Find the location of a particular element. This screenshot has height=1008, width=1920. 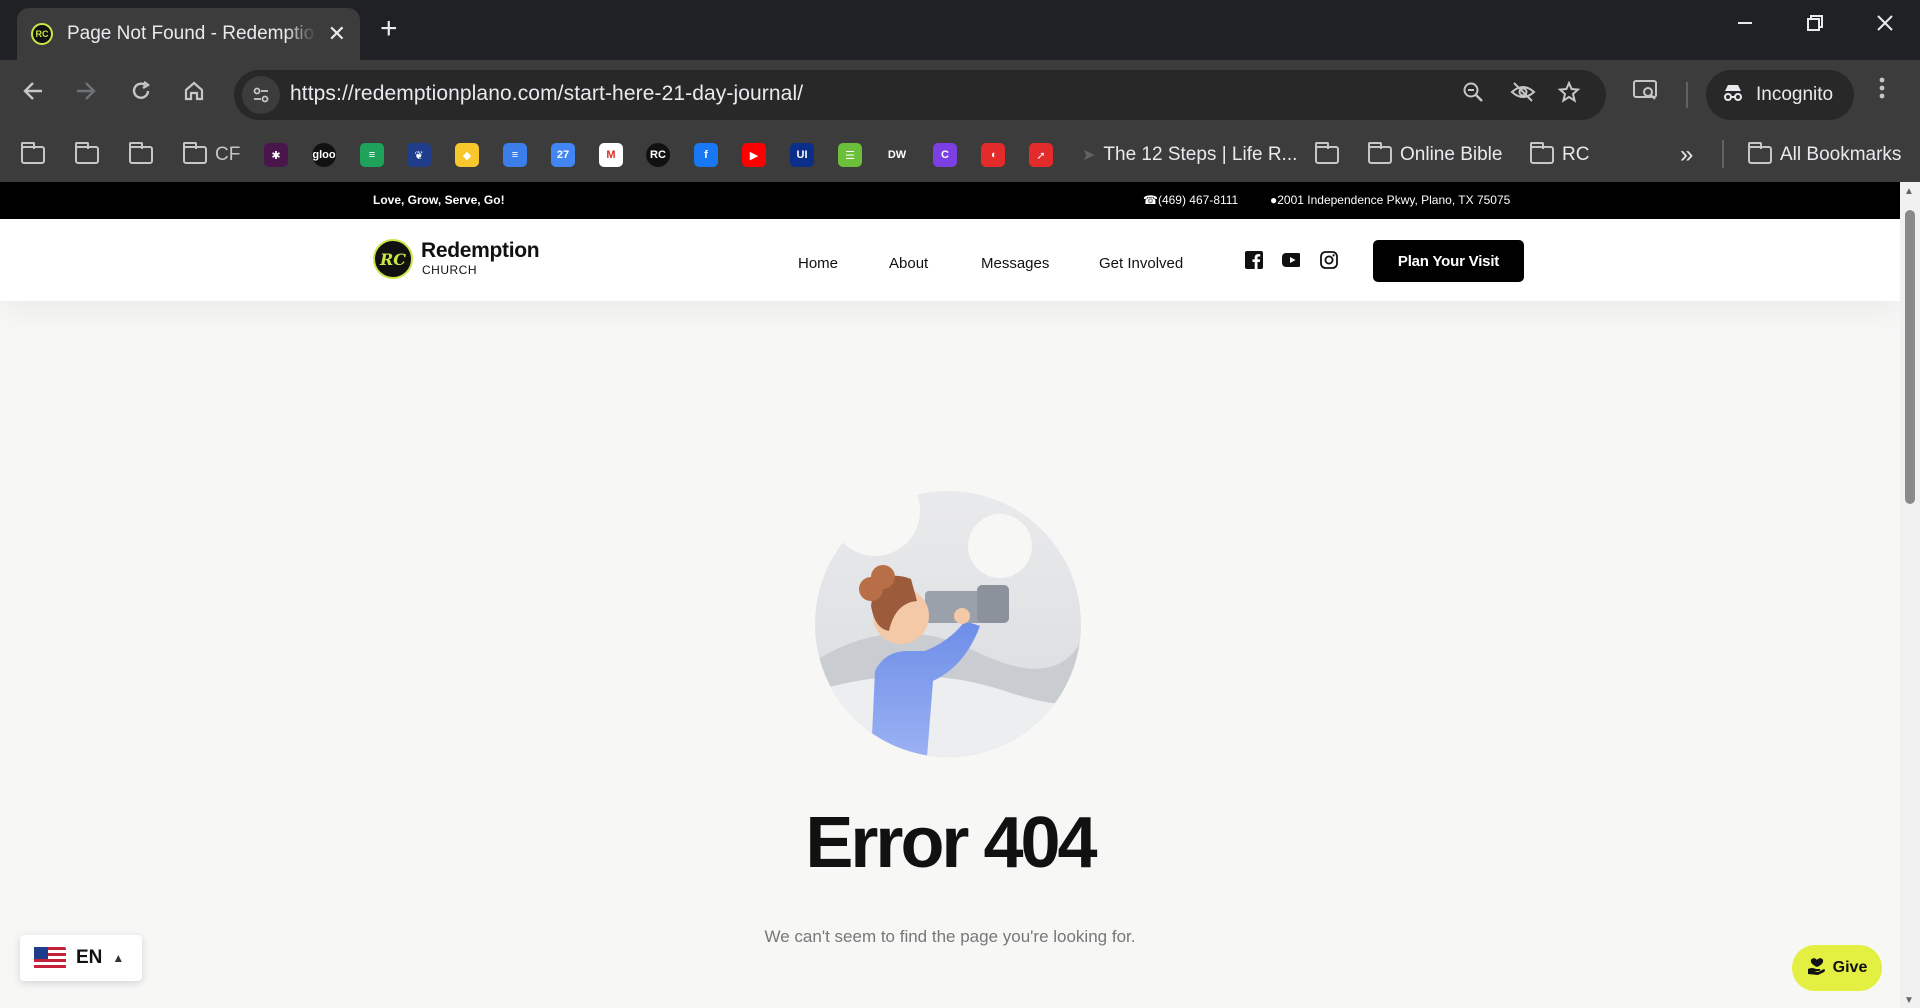

google-lens-icon is located at coordinates (1645, 93).